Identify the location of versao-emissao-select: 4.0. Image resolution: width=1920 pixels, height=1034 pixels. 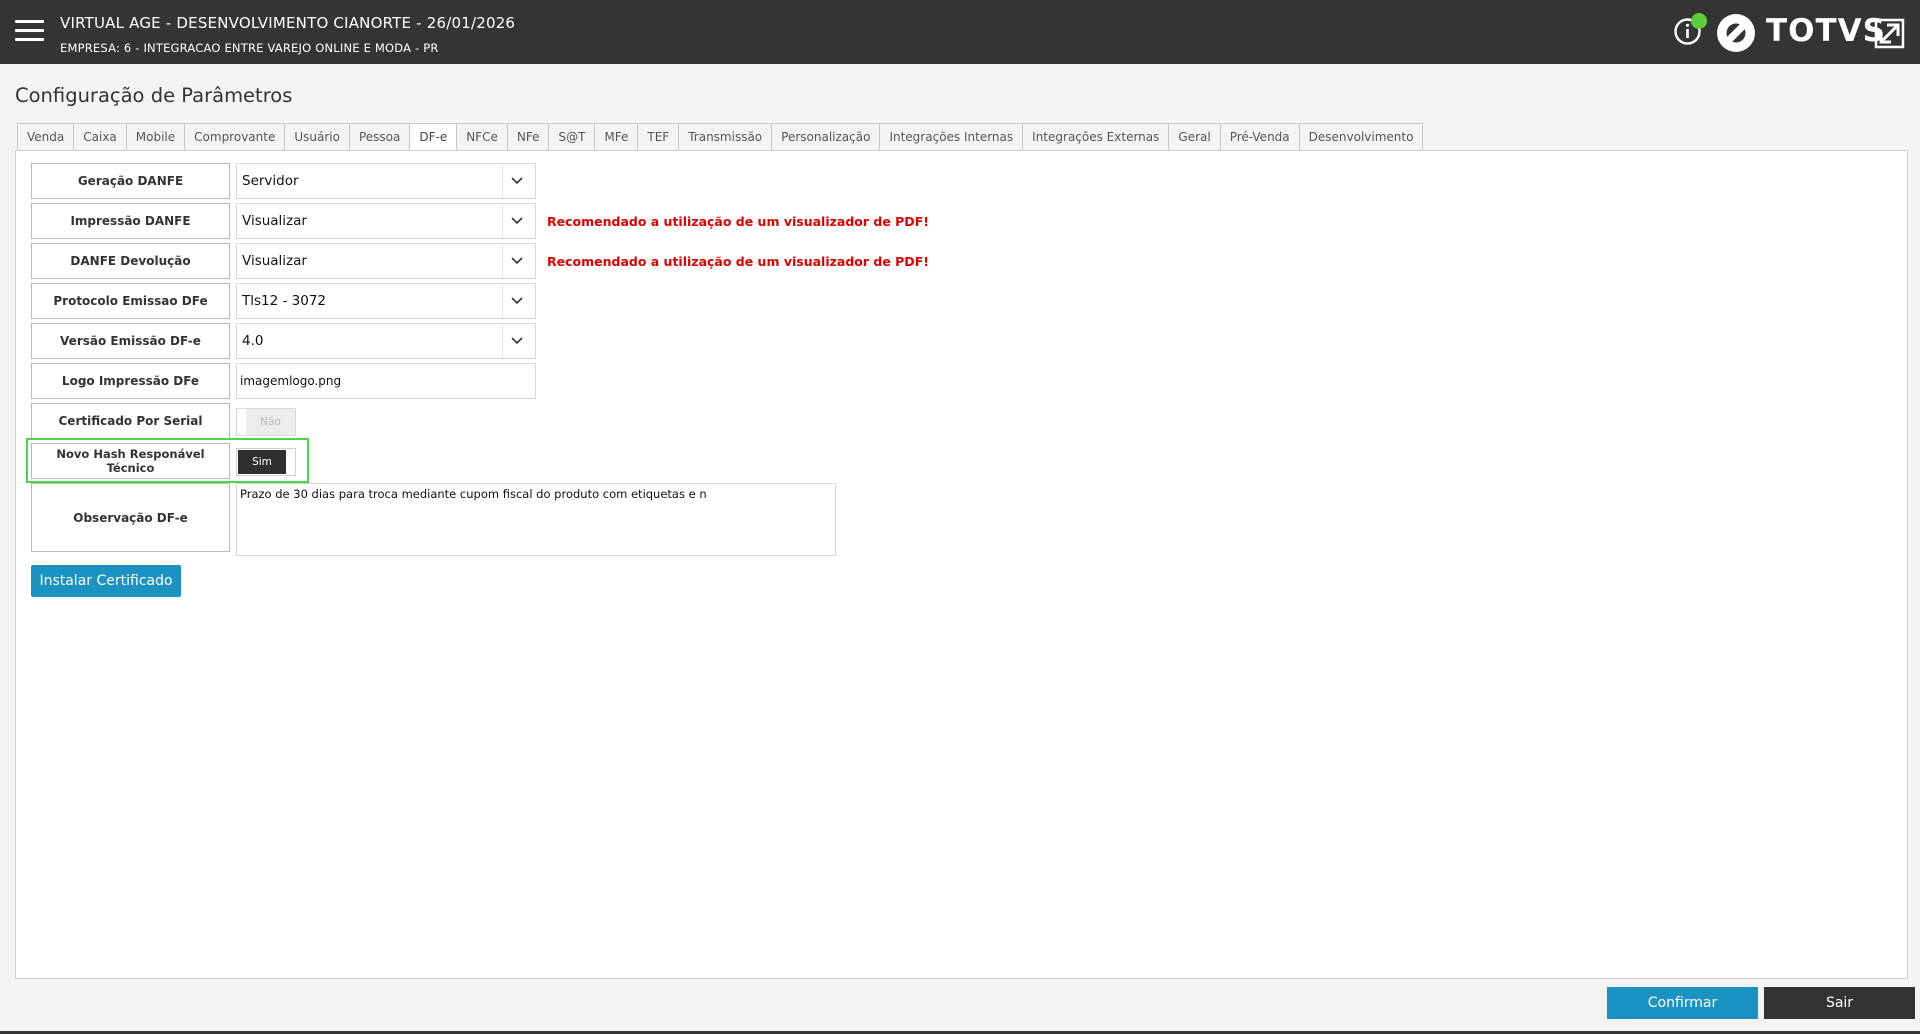
(386, 341).